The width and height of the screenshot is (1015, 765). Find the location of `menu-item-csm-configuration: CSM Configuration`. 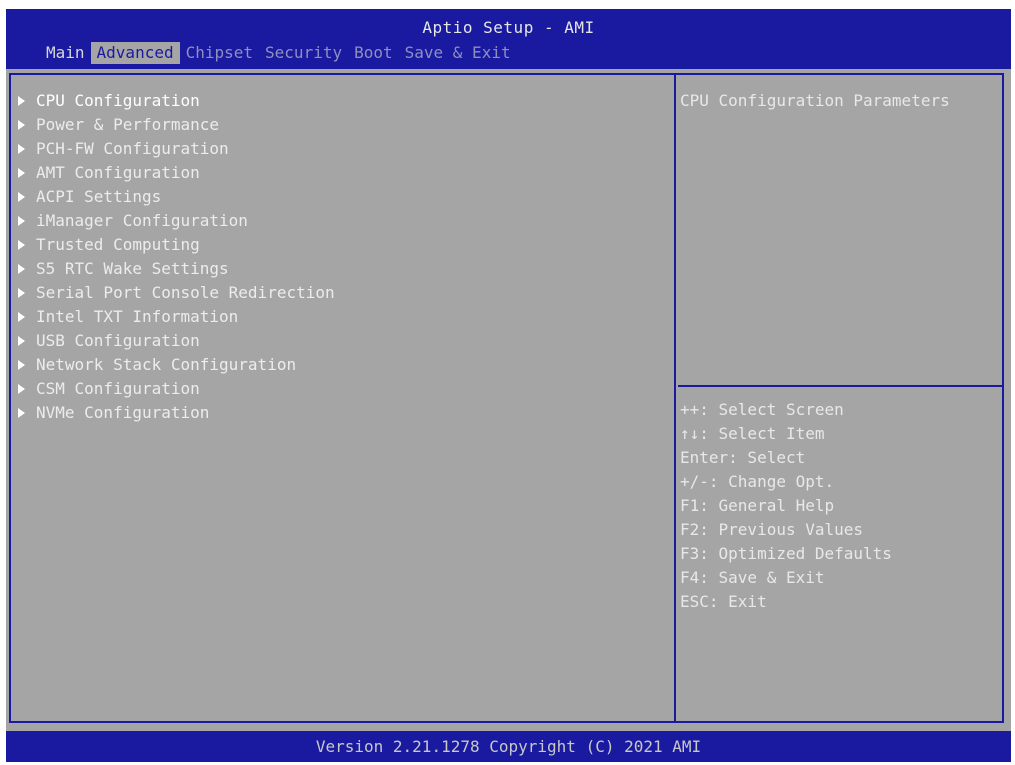

menu-item-csm-configuration: CSM Configuration is located at coordinates (176, 389).